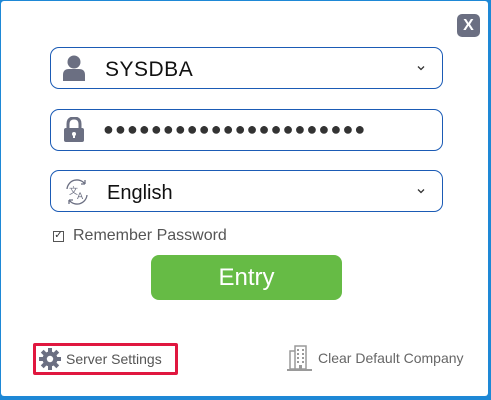  What do you see at coordinates (50, 359) in the screenshot?
I see `gear-icon` at bounding box center [50, 359].